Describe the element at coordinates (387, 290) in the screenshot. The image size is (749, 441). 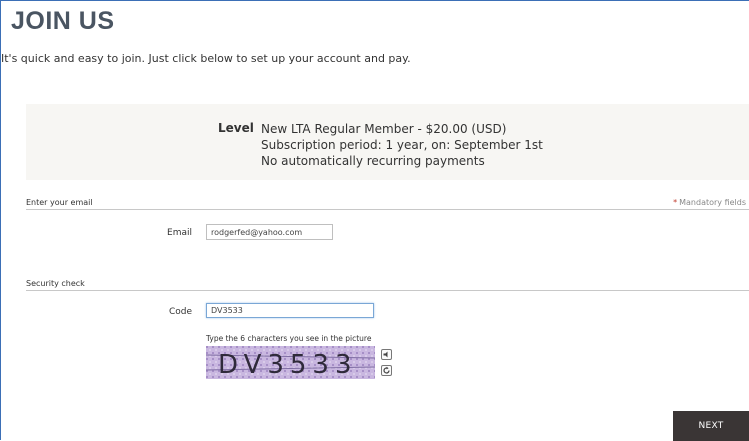
I see `security-section-divider` at that location.